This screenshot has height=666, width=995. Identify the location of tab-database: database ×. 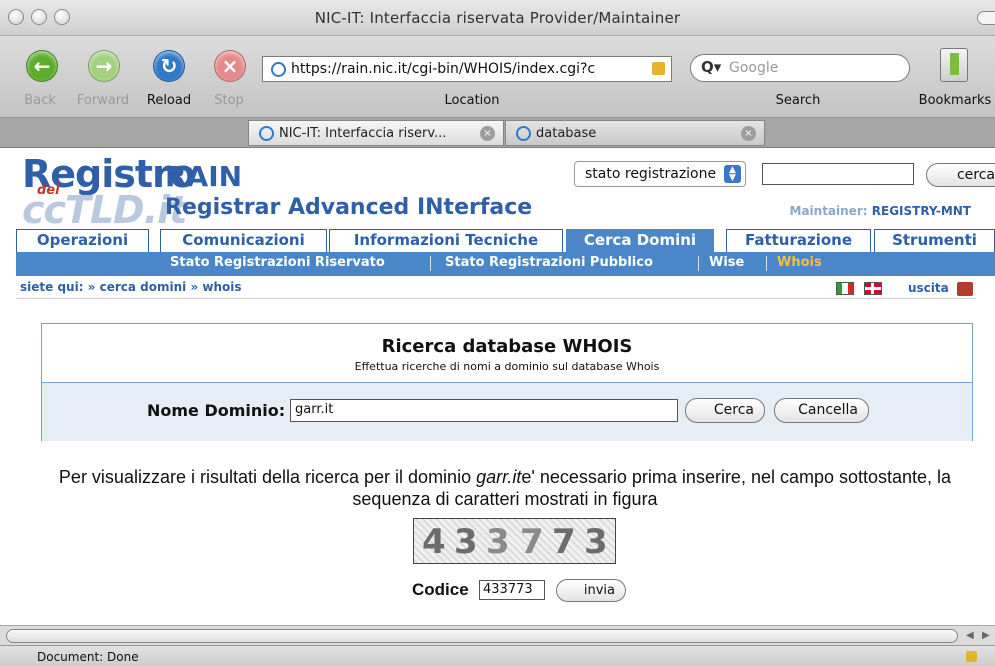
(635, 133).